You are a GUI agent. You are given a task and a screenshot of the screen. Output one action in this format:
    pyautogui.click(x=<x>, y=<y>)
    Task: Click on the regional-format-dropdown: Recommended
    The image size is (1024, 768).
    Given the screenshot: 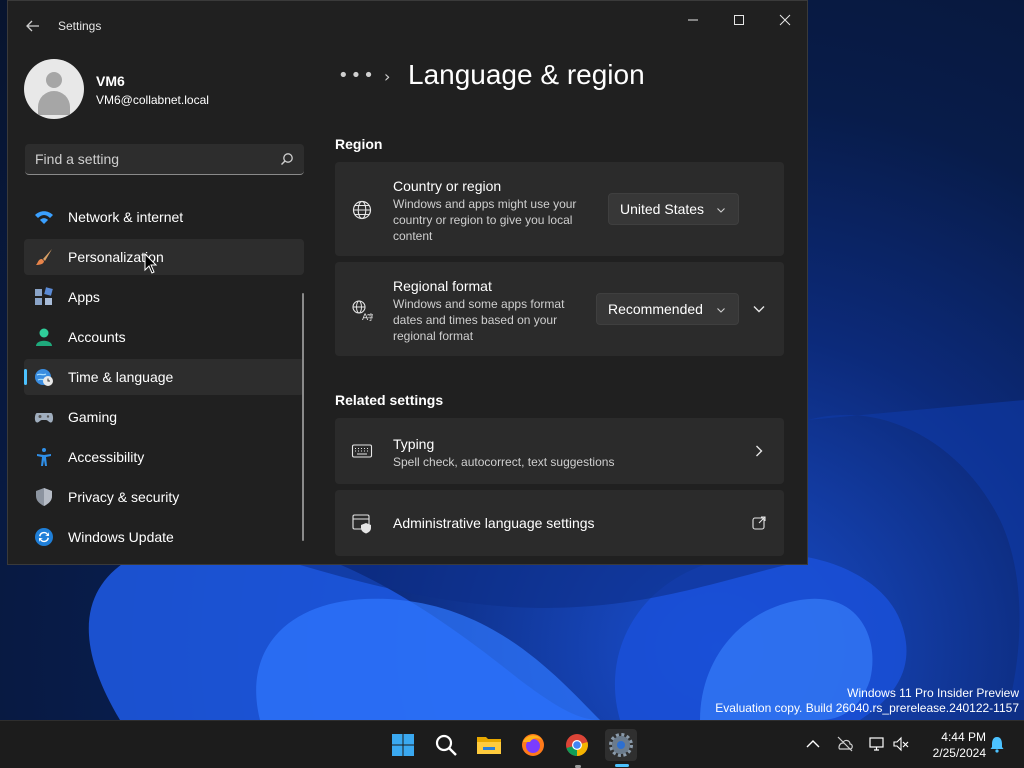 What is the action you would take?
    pyautogui.click(x=667, y=309)
    